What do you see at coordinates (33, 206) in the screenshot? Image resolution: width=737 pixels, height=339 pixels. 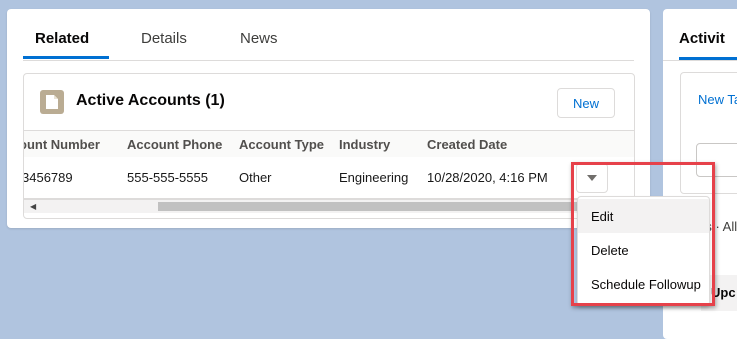 I see `scroll-left-icon: ◀` at bounding box center [33, 206].